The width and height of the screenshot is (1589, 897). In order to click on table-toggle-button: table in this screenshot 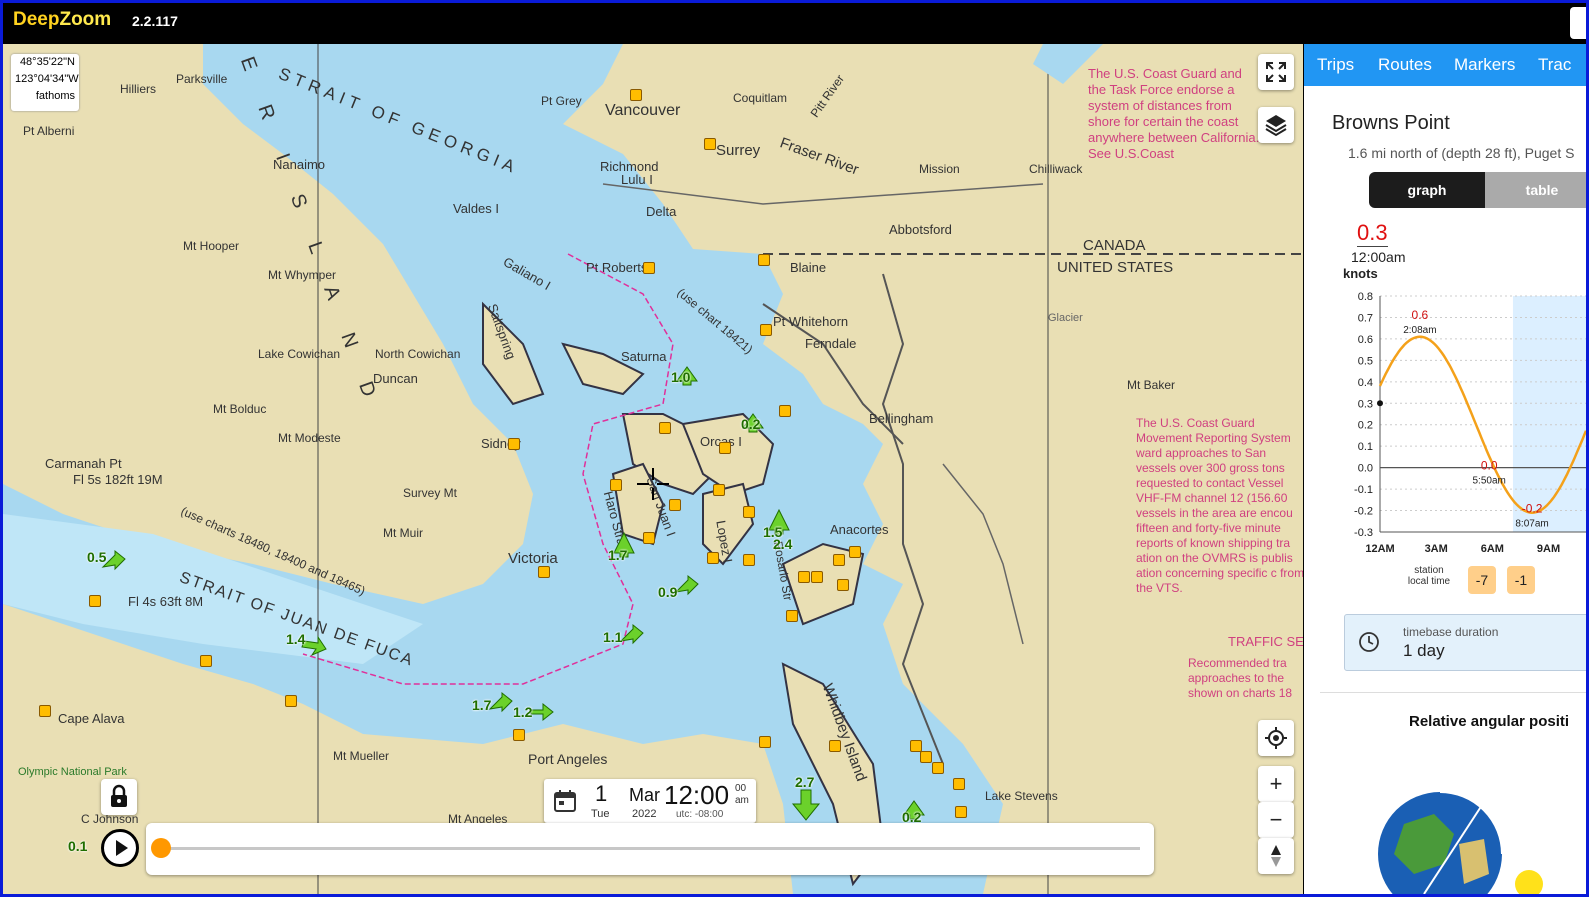, I will do `click(1535, 190)`.